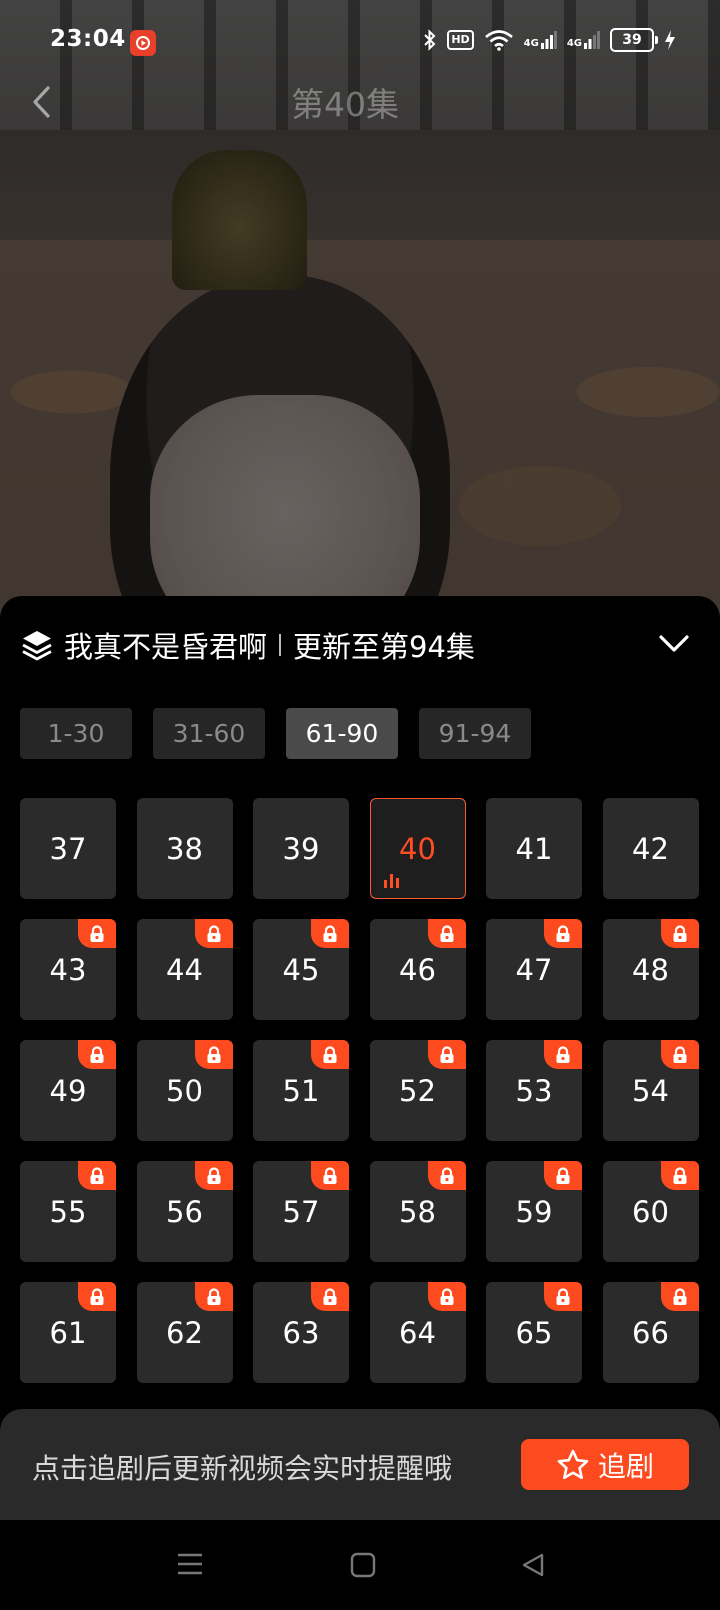 This screenshot has width=720, height=1610. I want to click on episode-tile-38: 38, so click(184, 848).